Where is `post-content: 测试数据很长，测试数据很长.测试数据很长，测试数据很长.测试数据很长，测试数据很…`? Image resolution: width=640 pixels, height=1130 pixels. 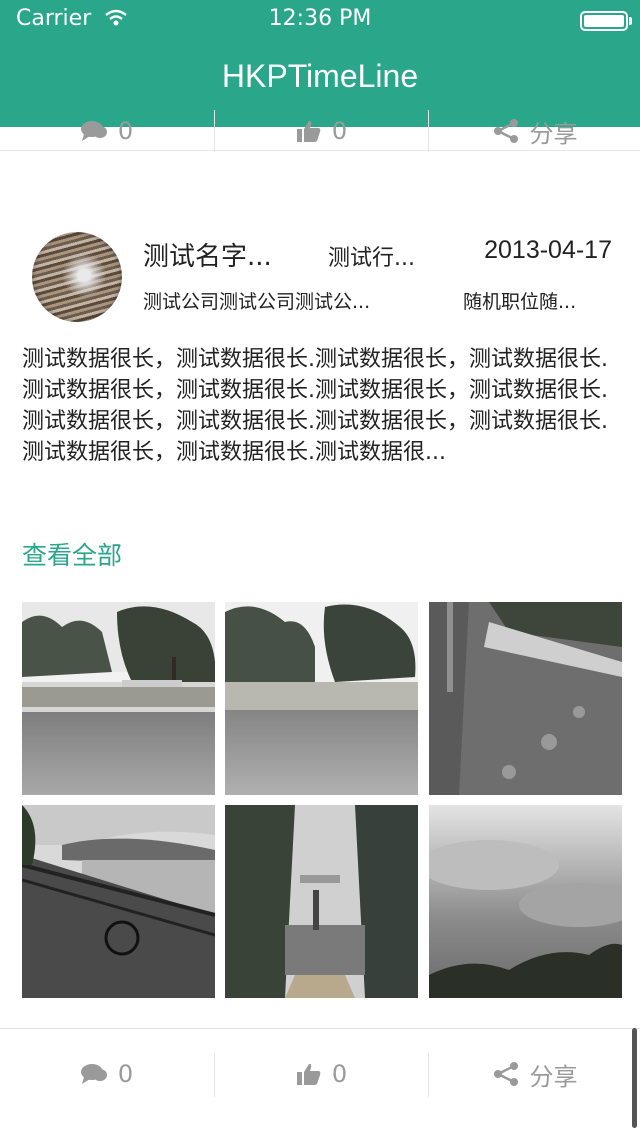
post-content: 测试数据很长，测试数据很长.测试数据很长，测试数据很长.测试数据很长，测试数据很… is located at coordinates (315, 406).